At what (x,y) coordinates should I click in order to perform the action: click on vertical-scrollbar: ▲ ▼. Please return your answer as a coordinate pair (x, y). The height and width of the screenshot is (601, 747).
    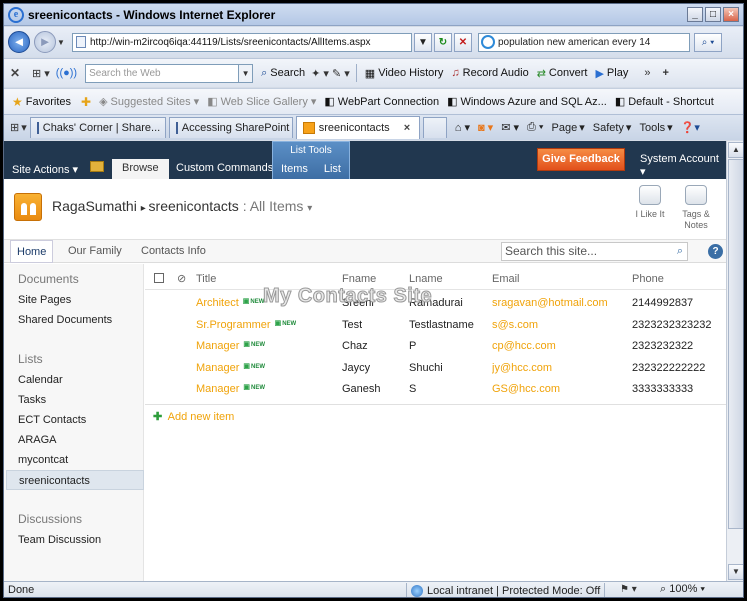
    Looking at the image, I should click on (734, 361).